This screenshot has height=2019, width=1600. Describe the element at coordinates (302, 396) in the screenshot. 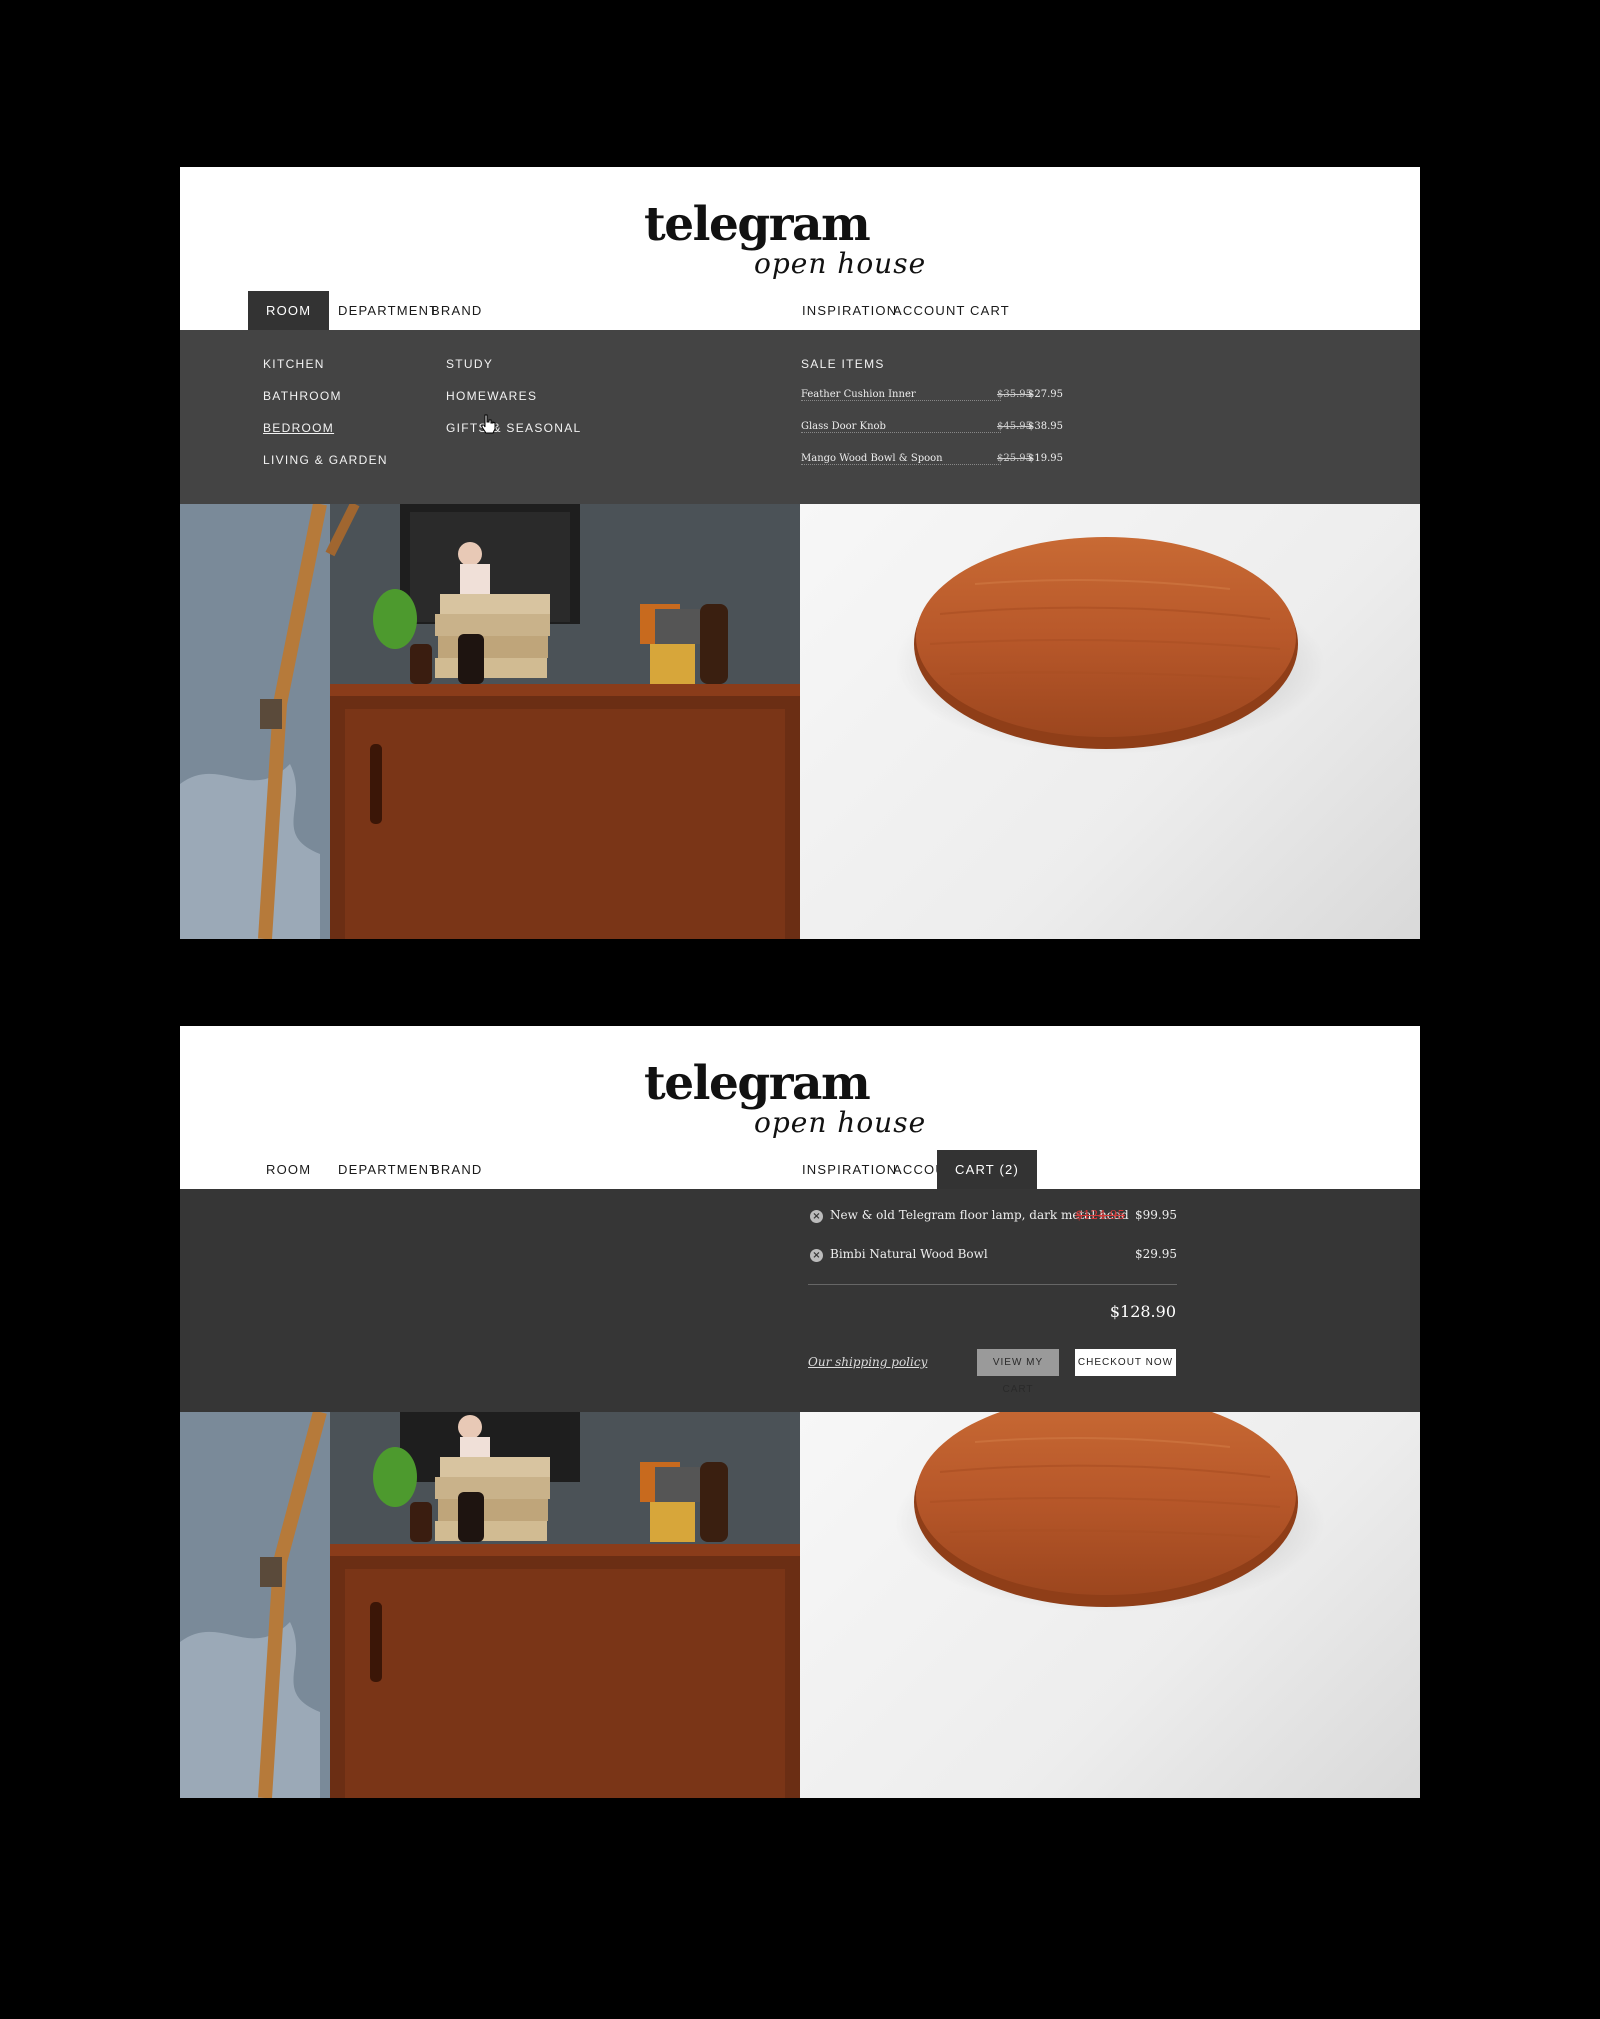

I see `menu-link-bathroom: BATHROOM` at that location.